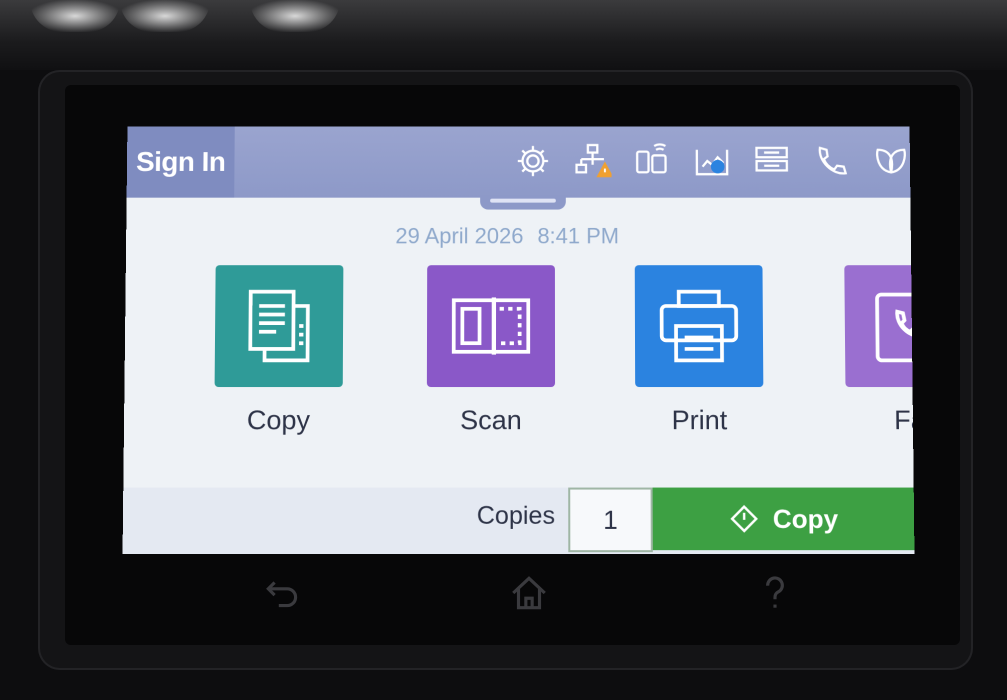 This screenshot has height=700, width=1007. What do you see at coordinates (529, 593) in the screenshot?
I see `home-icon` at bounding box center [529, 593].